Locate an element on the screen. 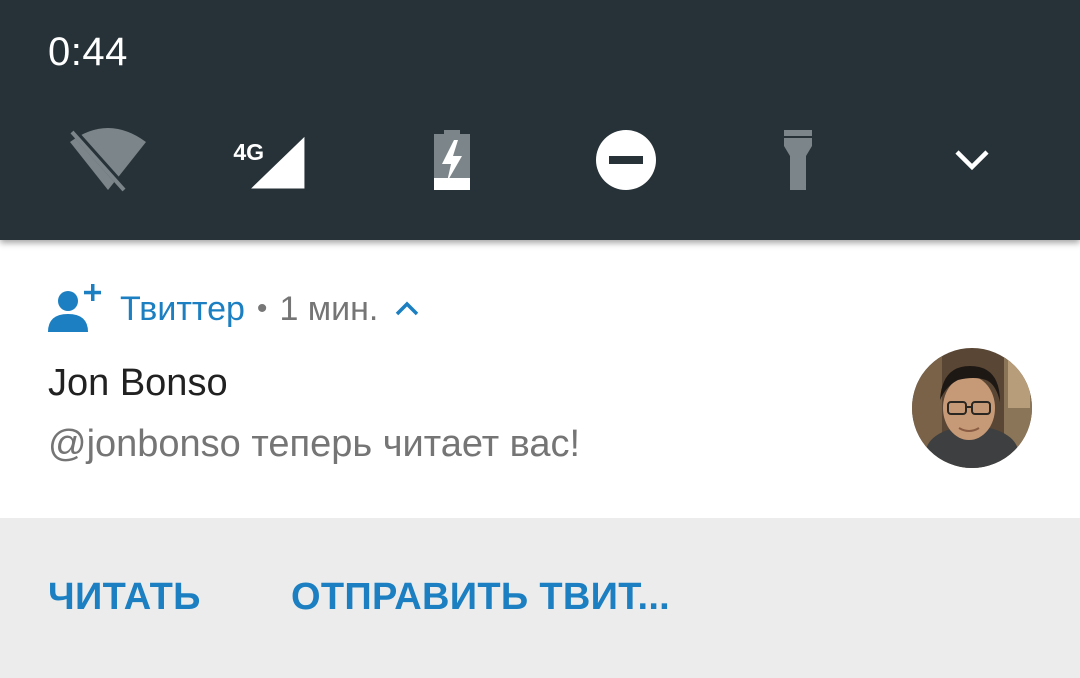 This screenshot has width=1080, height=678. app-name: Твиттер is located at coordinates (182, 308).